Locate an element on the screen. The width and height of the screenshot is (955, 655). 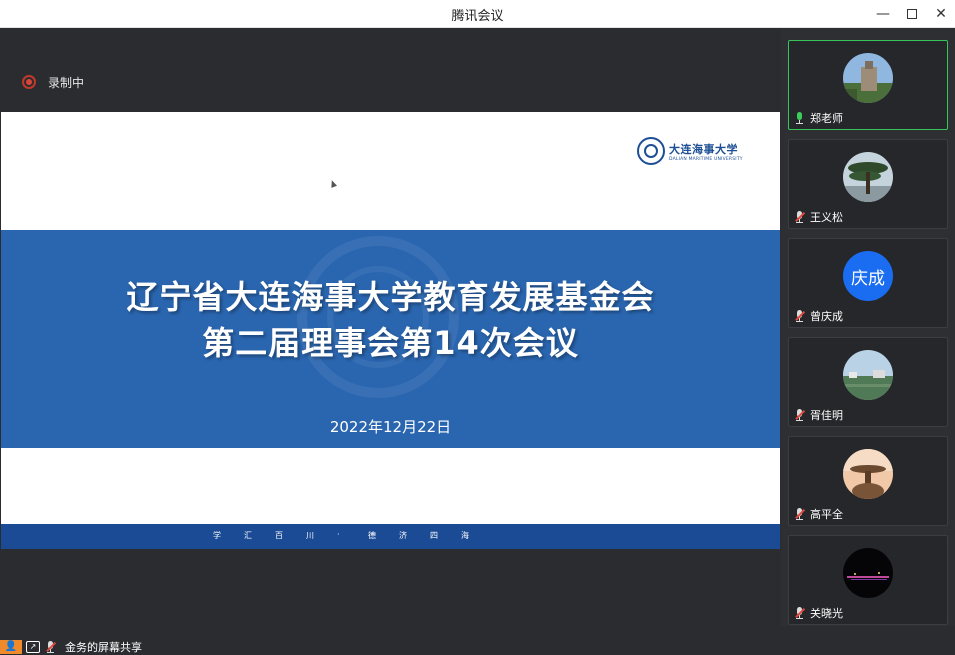
participant-name: 关晓光 is located at coordinates (826, 613).